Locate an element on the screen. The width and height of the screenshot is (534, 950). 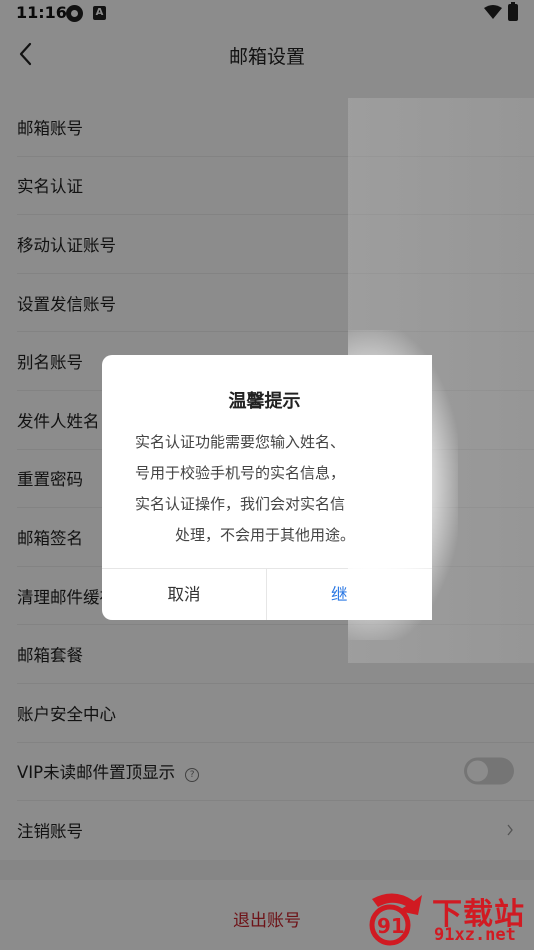
watermark-url: 91xz.net is located at coordinates (475, 935).